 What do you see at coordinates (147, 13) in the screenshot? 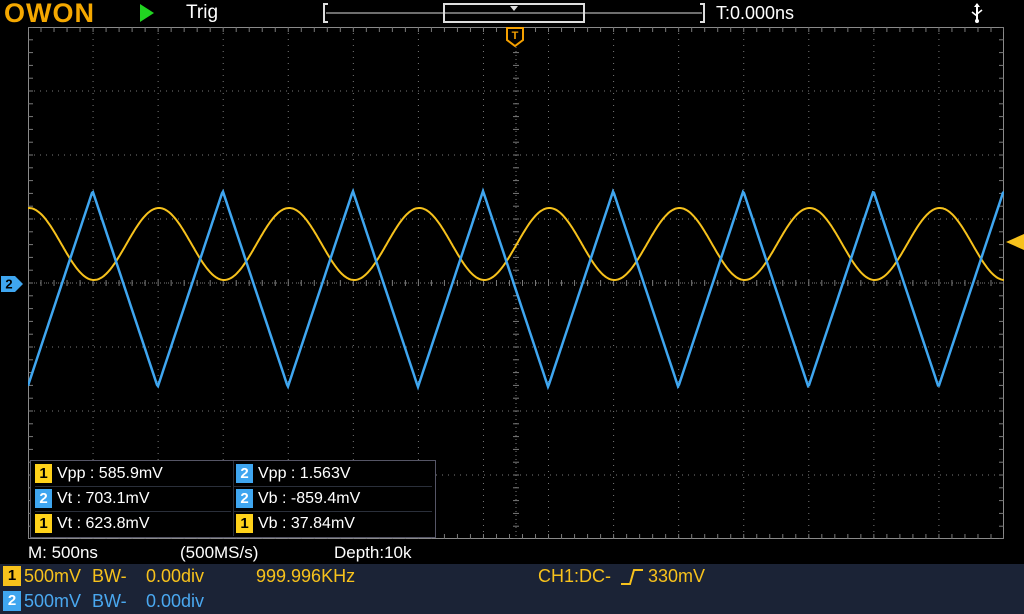
I see `play-icon` at bounding box center [147, 13].